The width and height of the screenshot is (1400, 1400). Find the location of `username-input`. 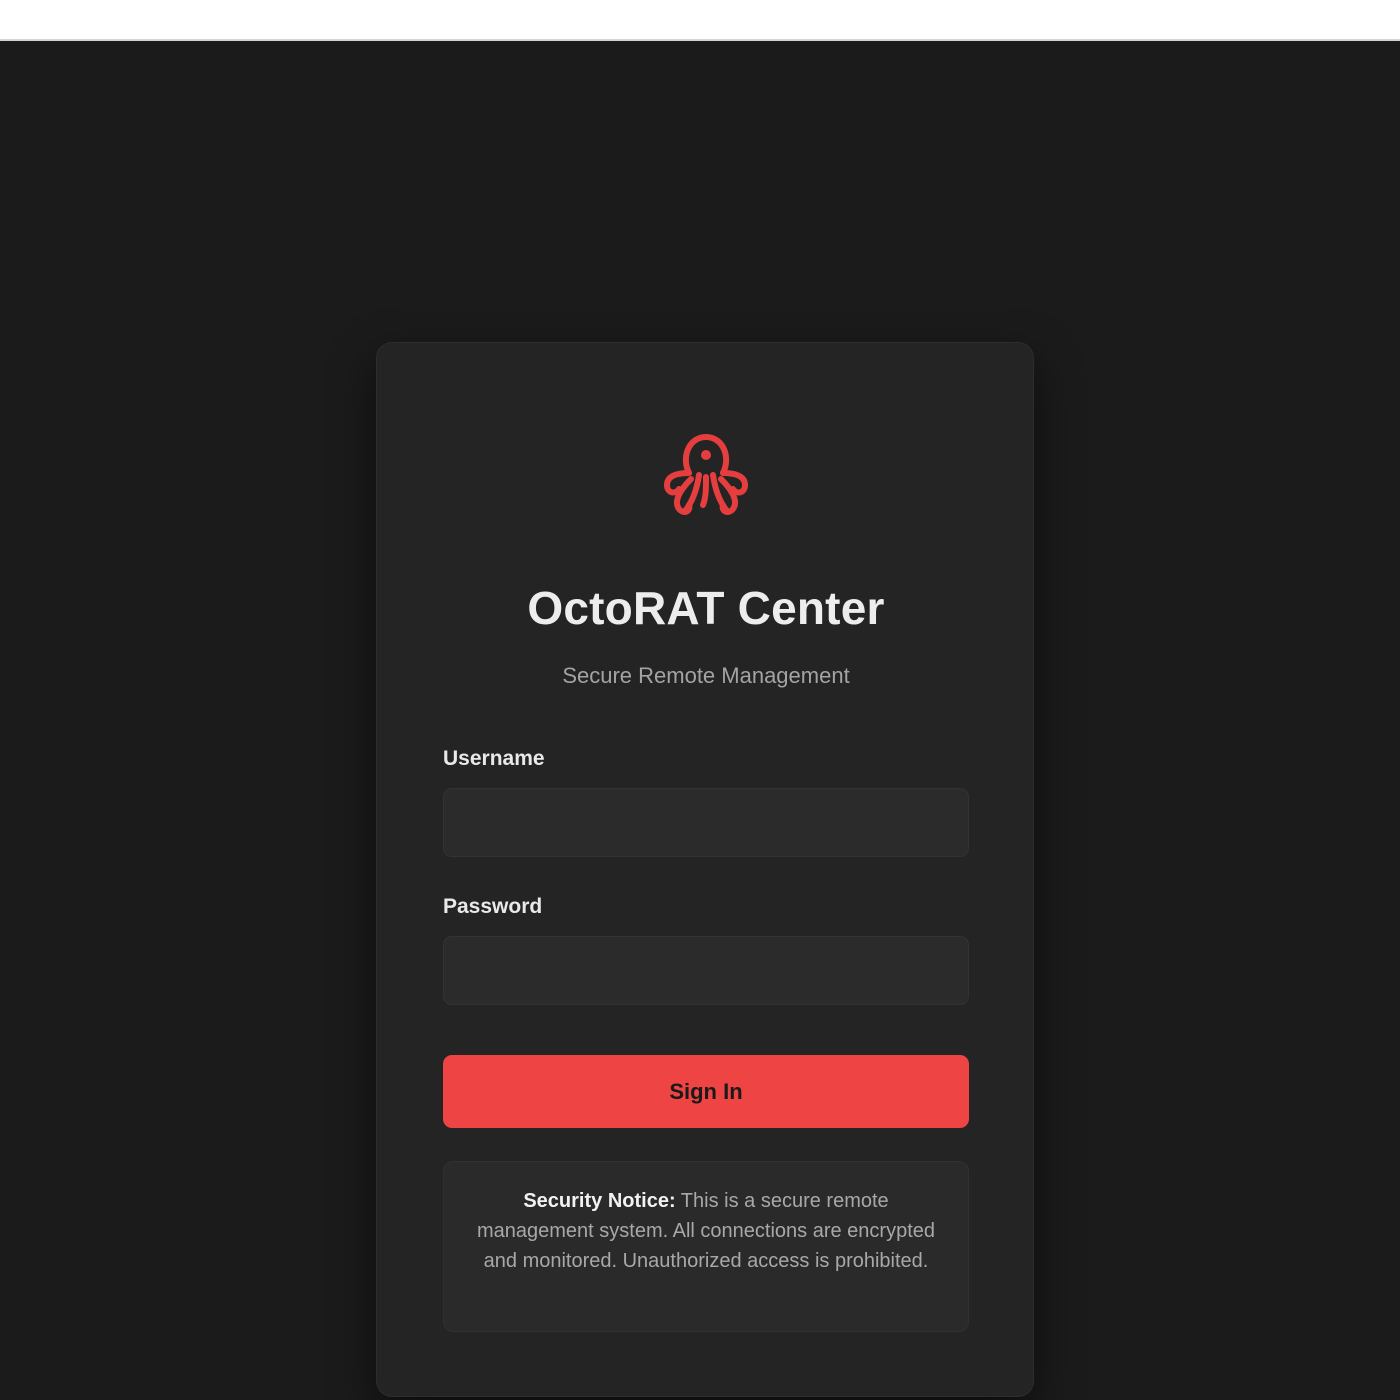

username-input is located at coordinates (706, 822).